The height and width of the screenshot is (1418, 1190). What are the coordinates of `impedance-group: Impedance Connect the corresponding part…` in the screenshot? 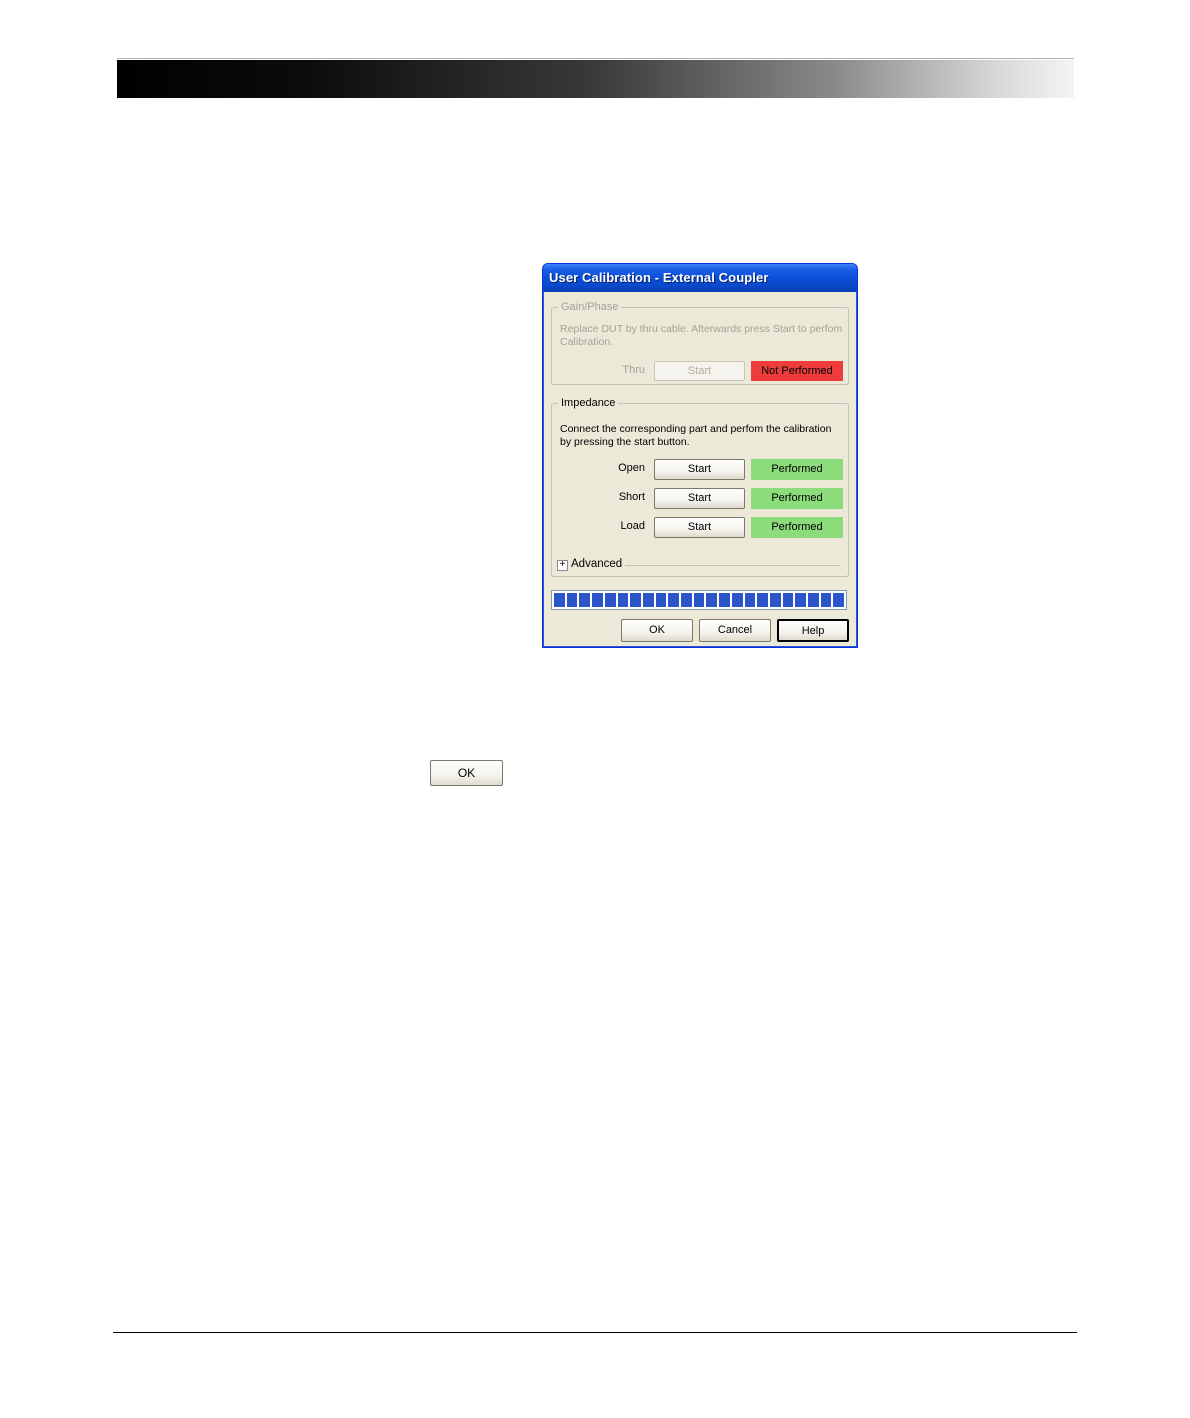 It's located at (700, 487).